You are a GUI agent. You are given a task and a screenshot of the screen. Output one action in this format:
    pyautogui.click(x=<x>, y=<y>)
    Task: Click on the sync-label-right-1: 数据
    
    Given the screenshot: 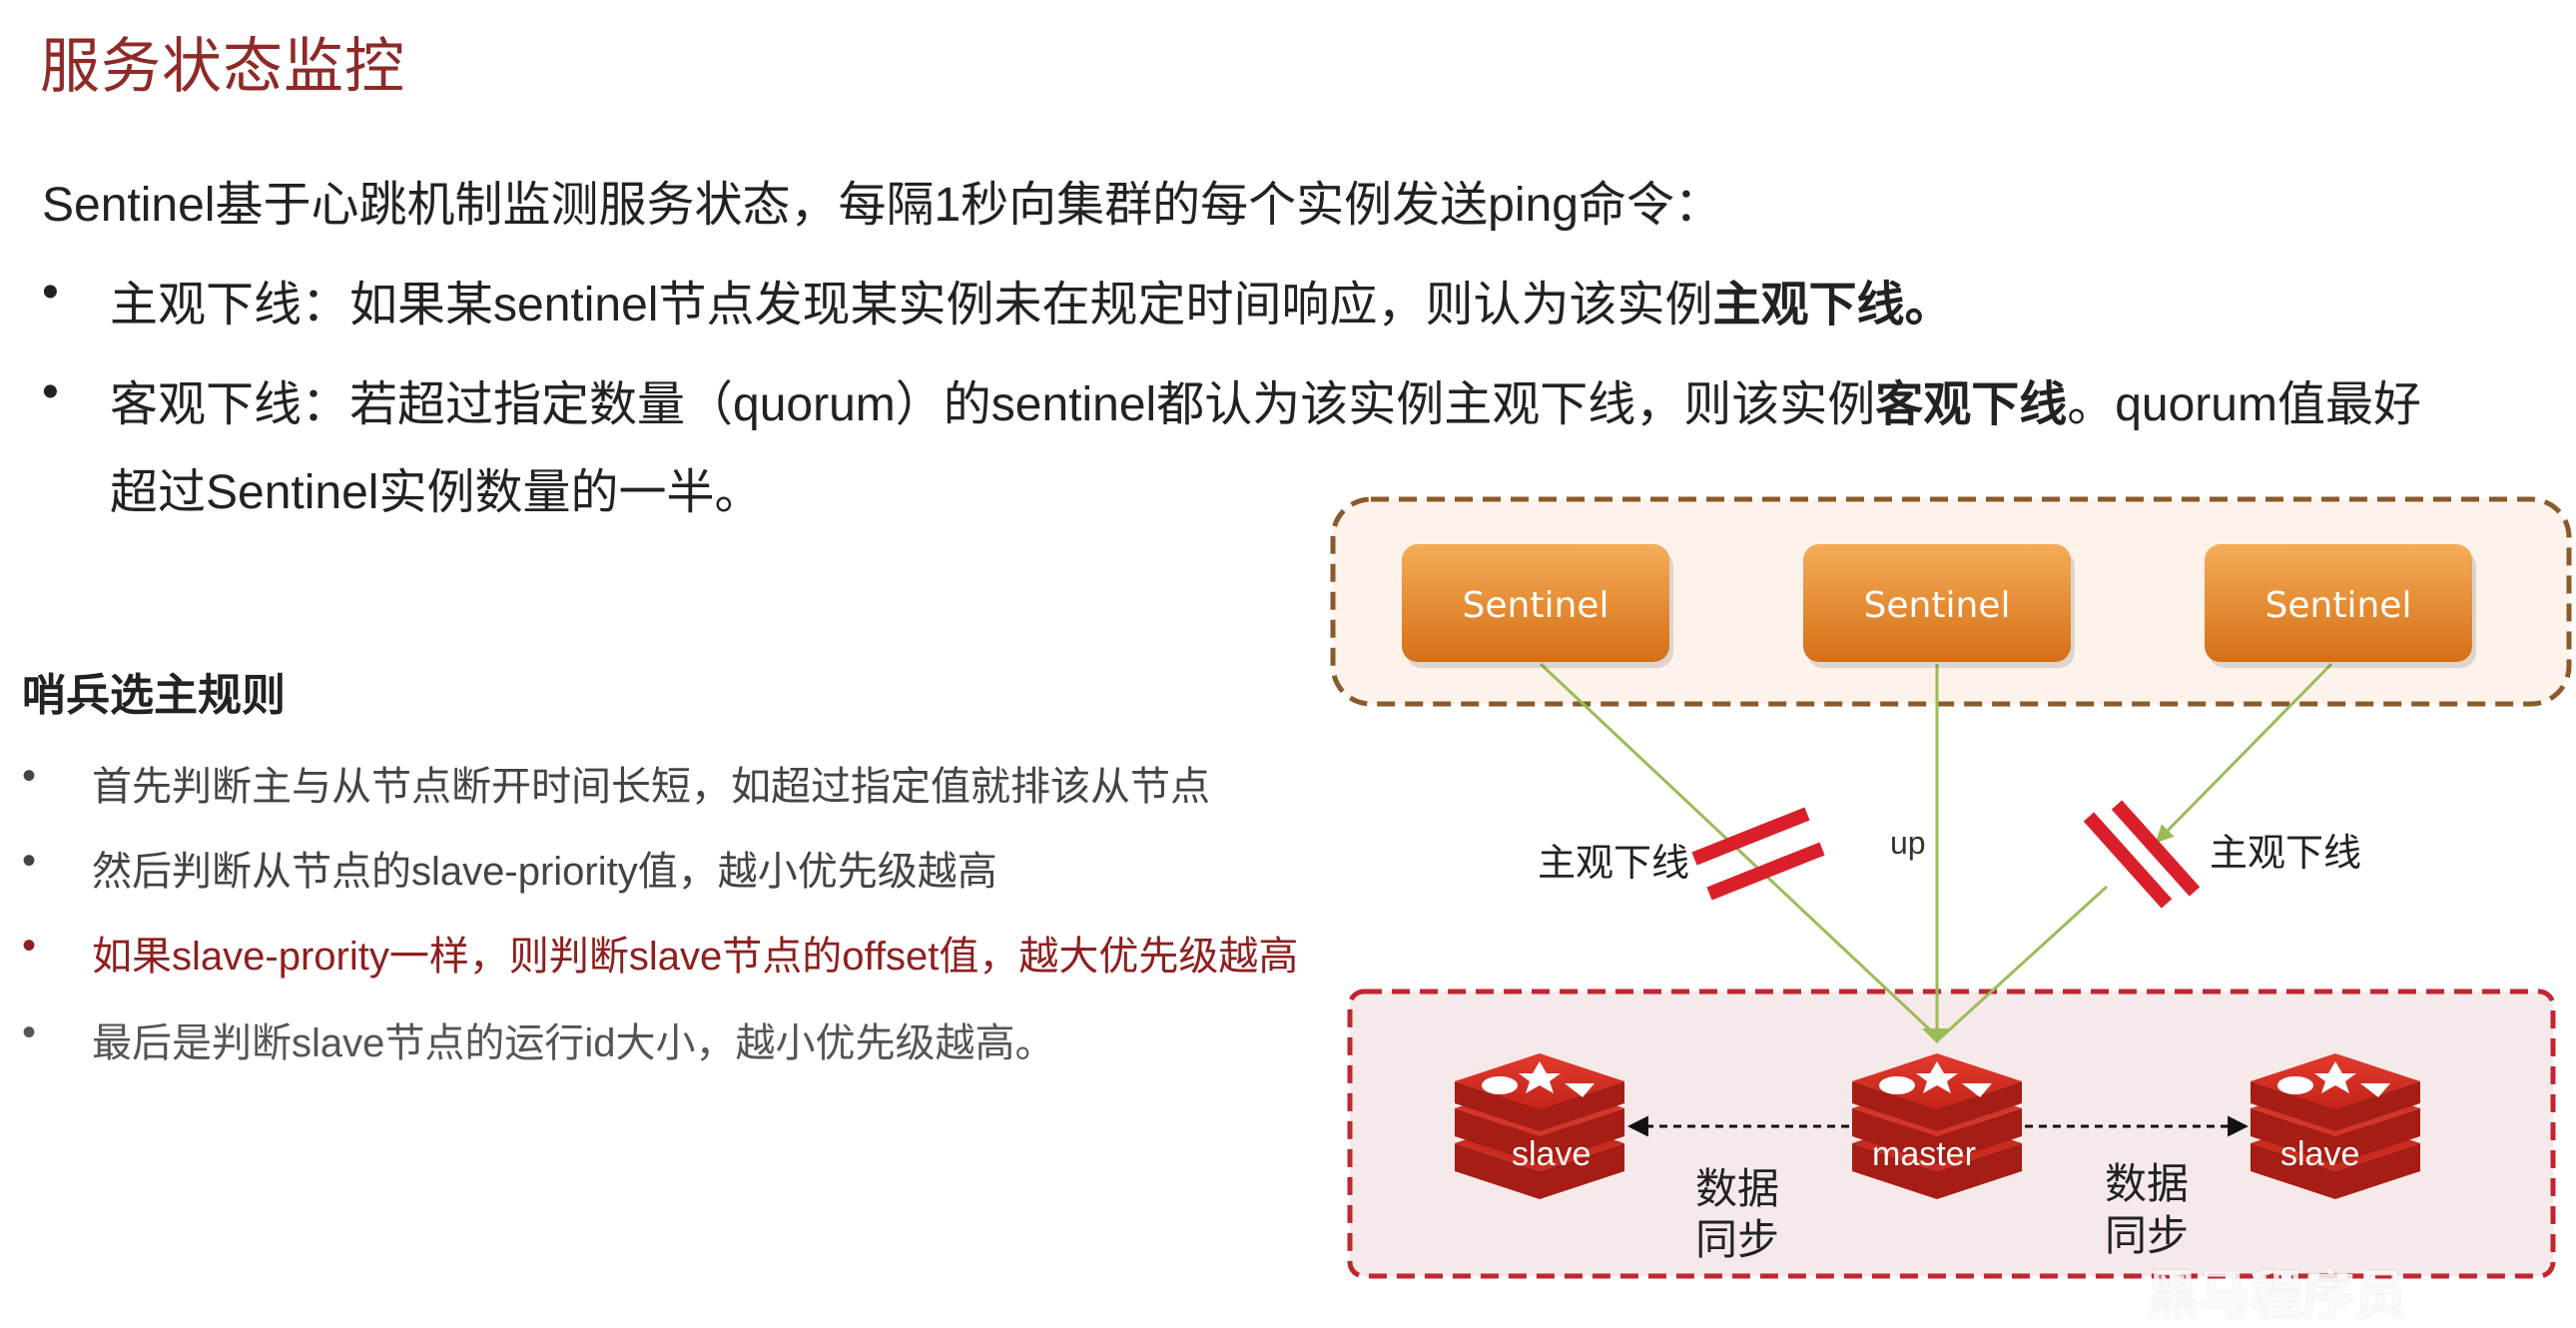 What is the action you would take?
    pyautogui.click(x=2147, y=1183)
    